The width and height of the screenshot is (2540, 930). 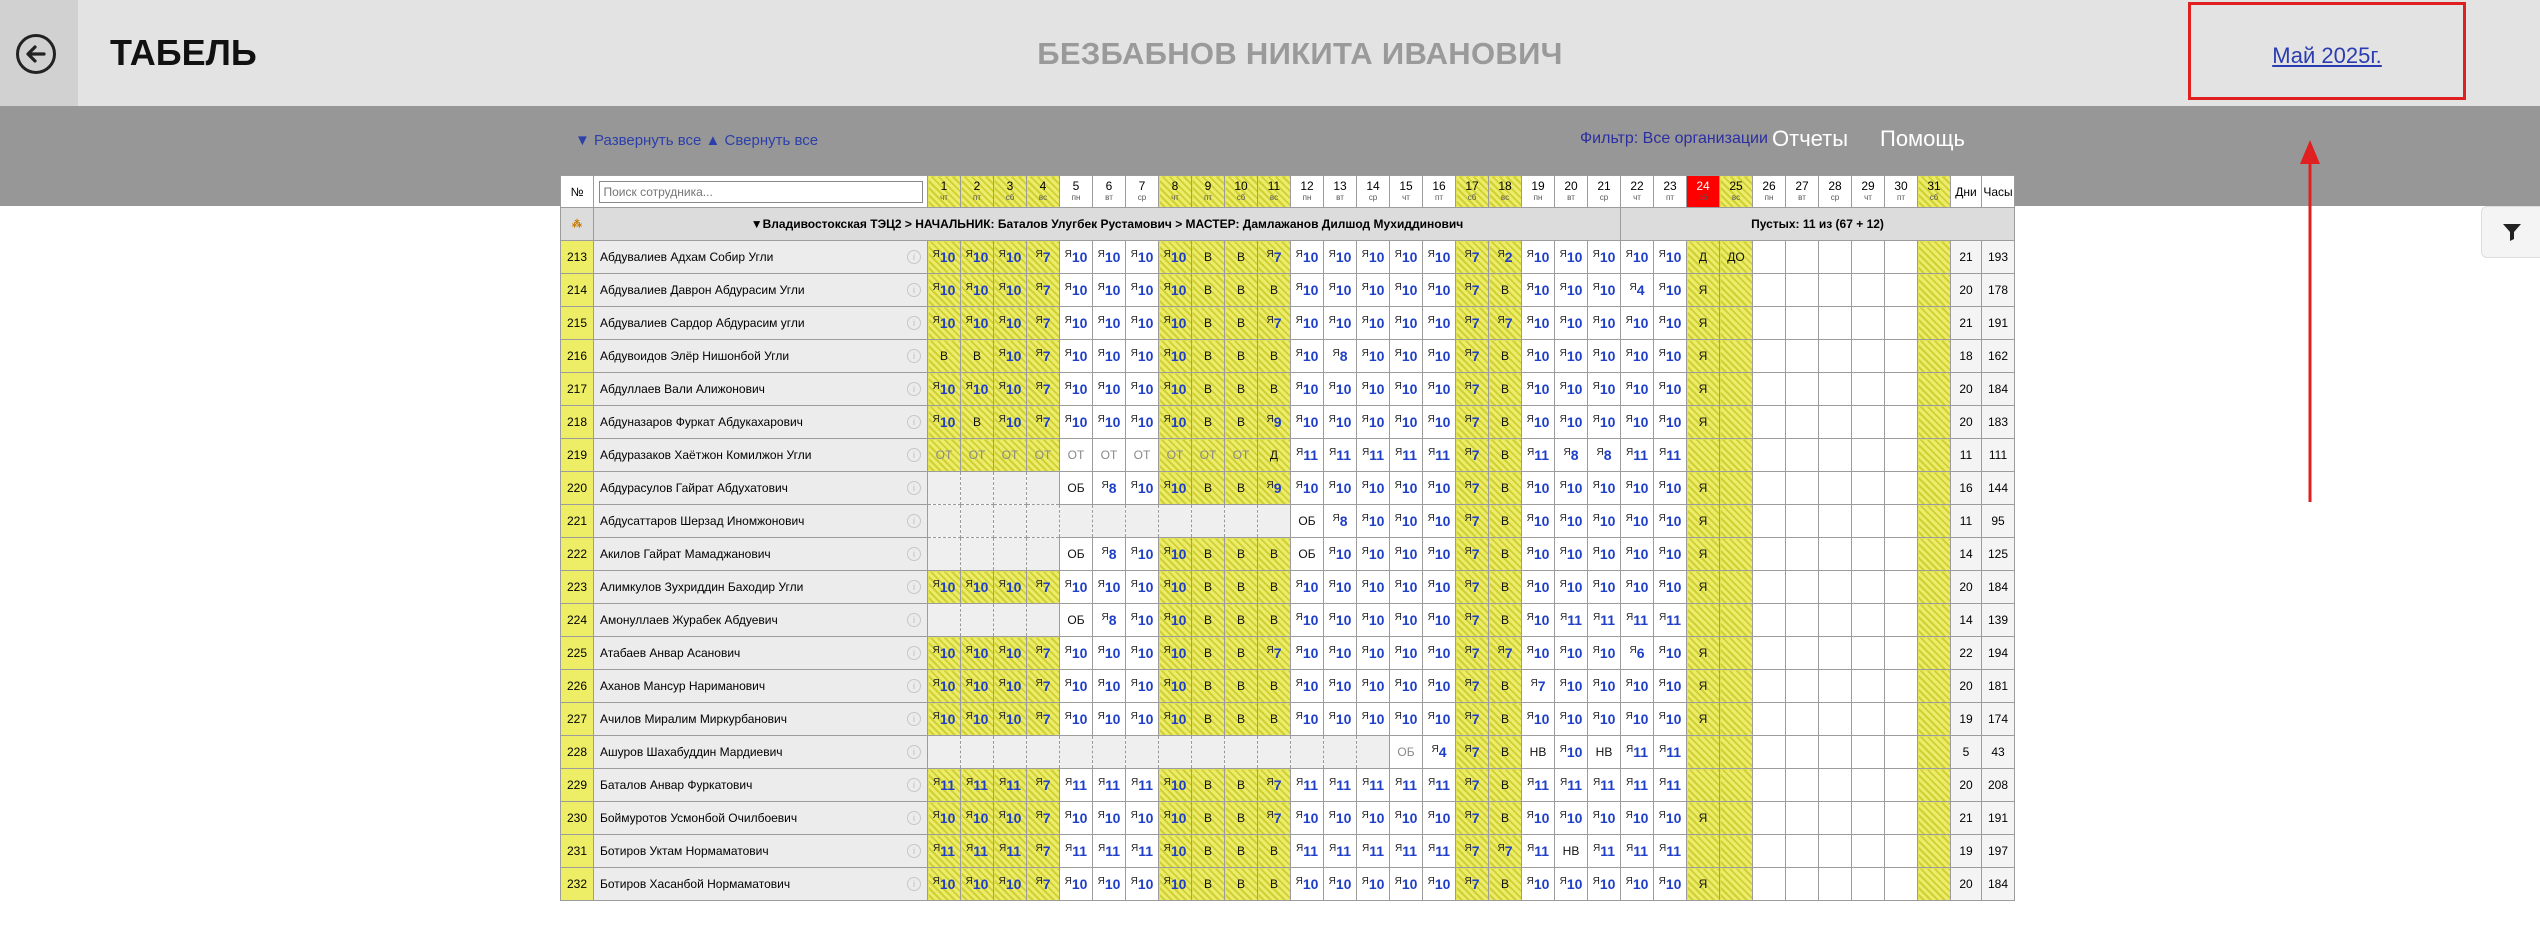 What do you see at coordinates (1934, 191) in the screenshot?
I see `day-header-31: 31 сб` at bounding box center [1934, 191].